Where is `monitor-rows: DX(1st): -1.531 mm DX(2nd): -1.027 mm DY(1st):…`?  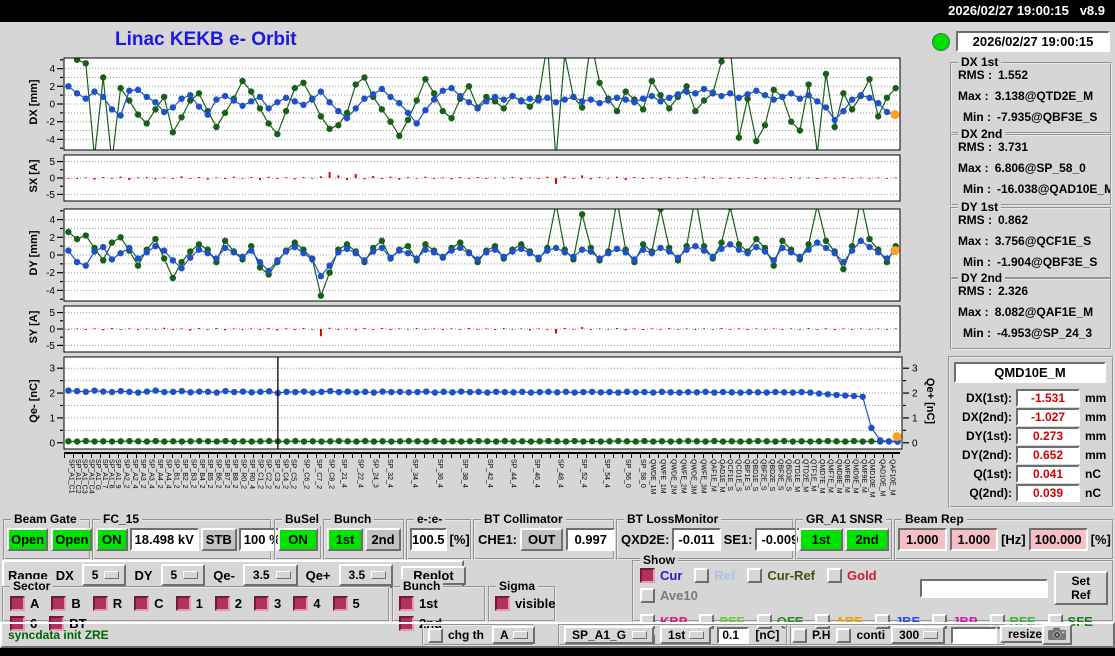 monitor-rows: DX(1st): -1.531 mm DX(2nd): -1.027 mm DY(1st):… is located at coordinates (1031, 445).